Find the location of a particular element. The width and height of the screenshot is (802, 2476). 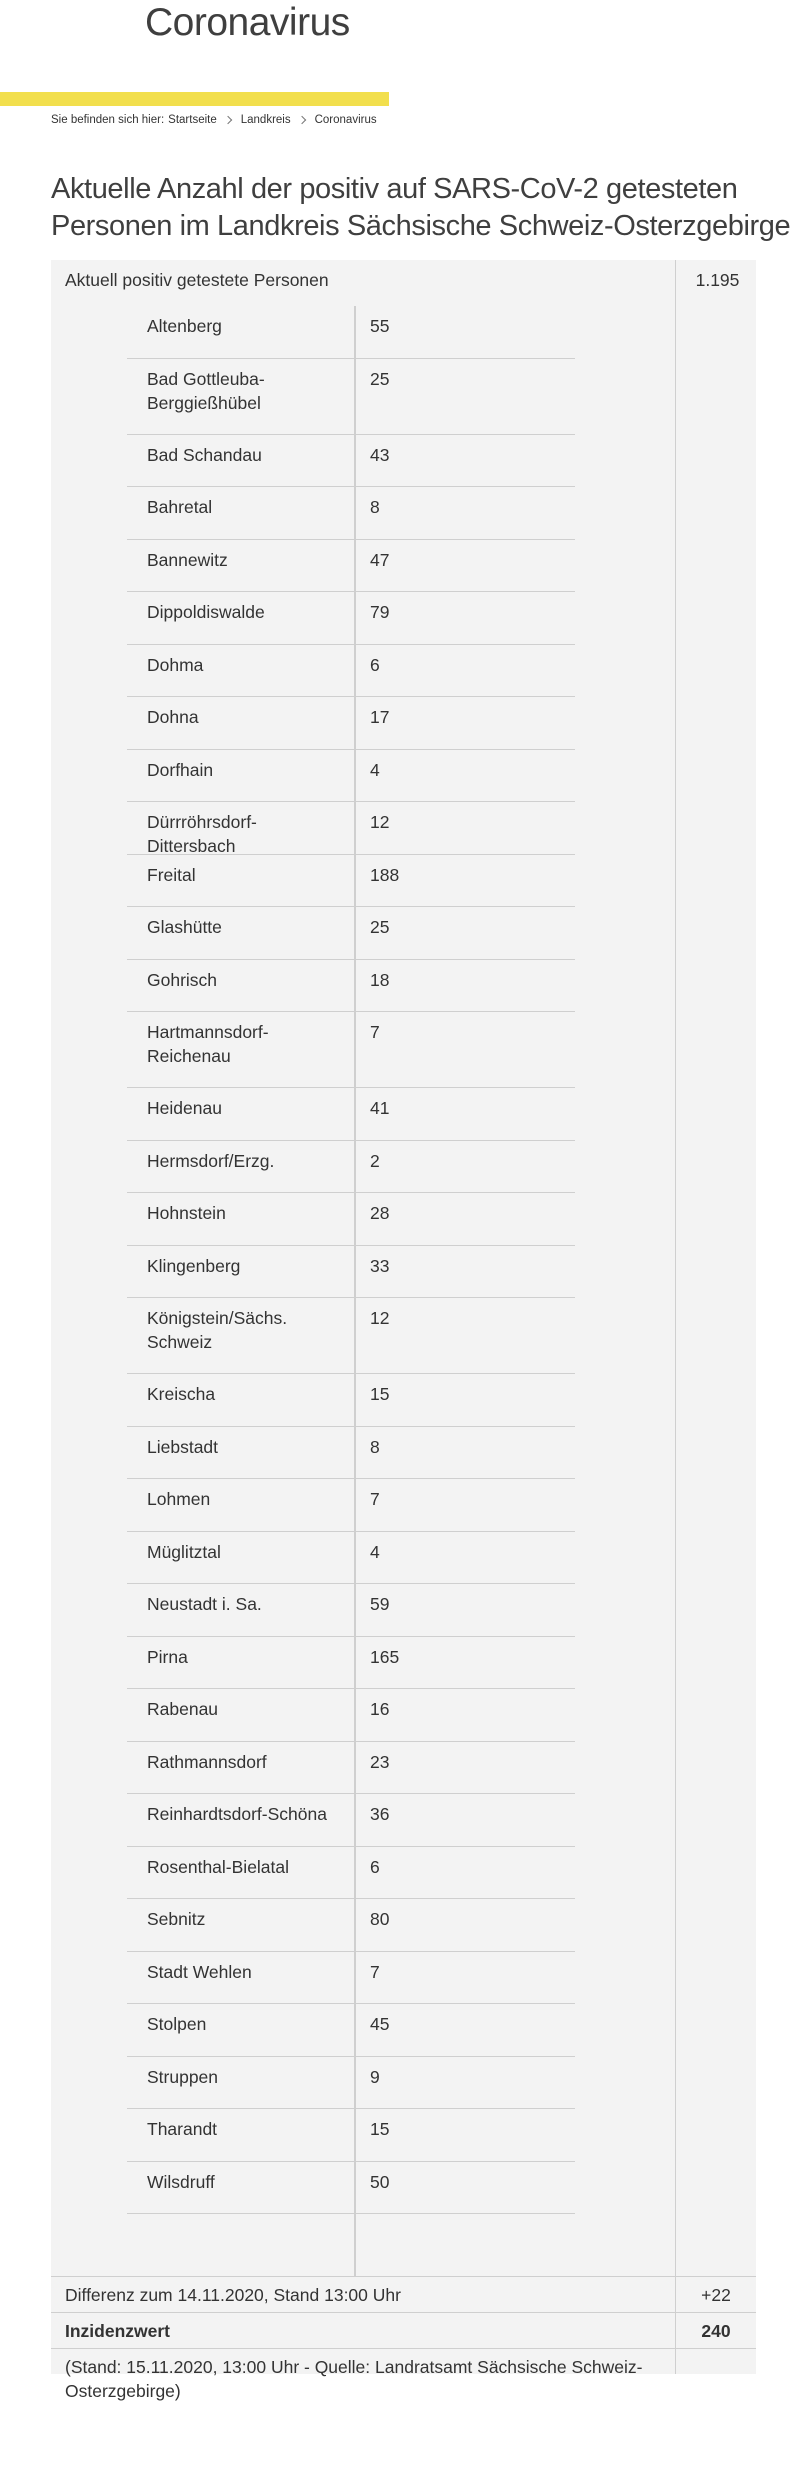

table-row: Dohma 6 is located at coordinates (351, 671).